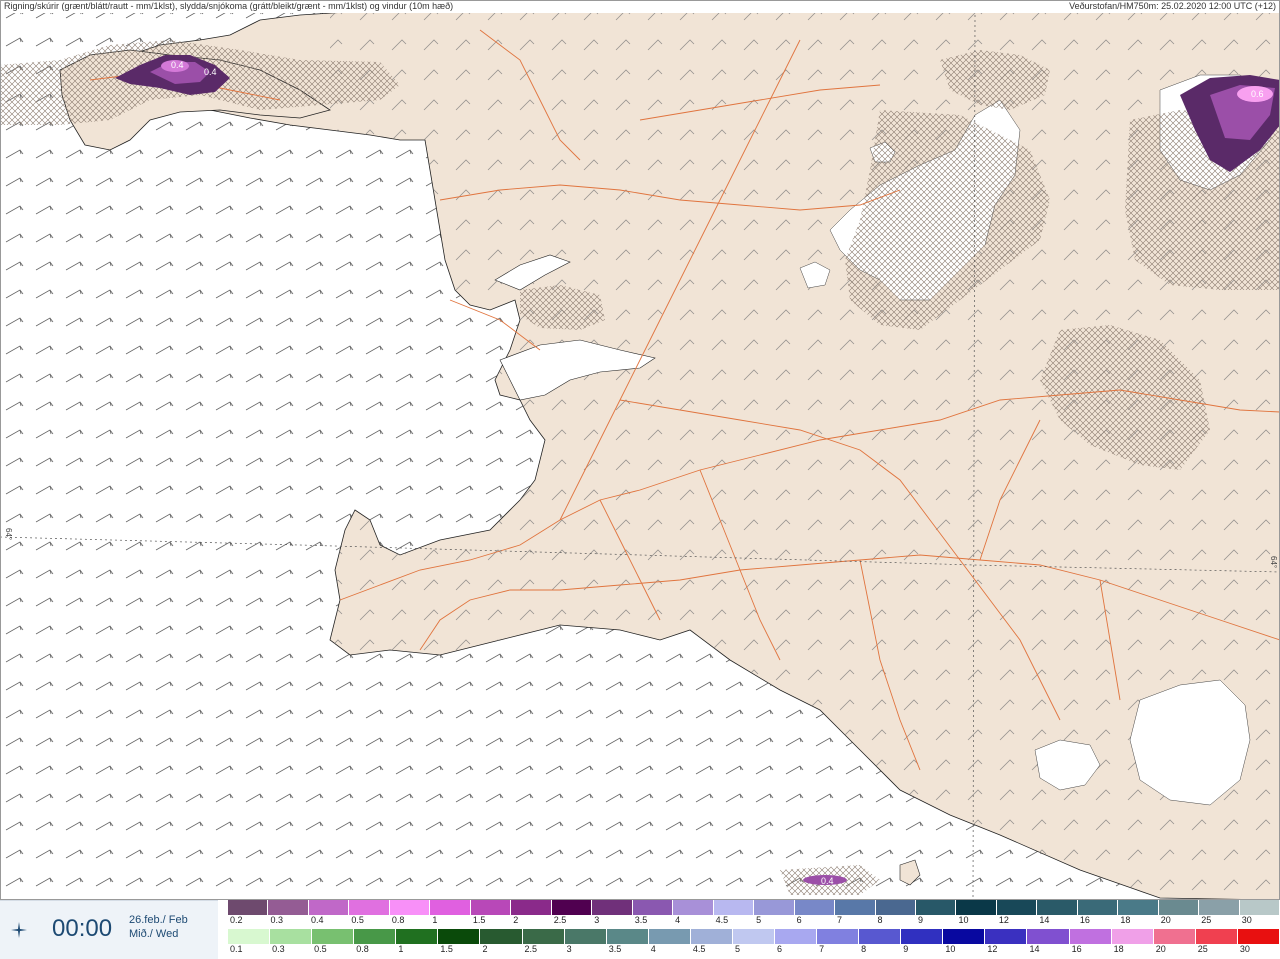 The width and height of the screenshot is (1280, 959). Describe the element at coordinates (276, 920) in the screenshot. I see `snow-scale-label: 0.3` at that location.